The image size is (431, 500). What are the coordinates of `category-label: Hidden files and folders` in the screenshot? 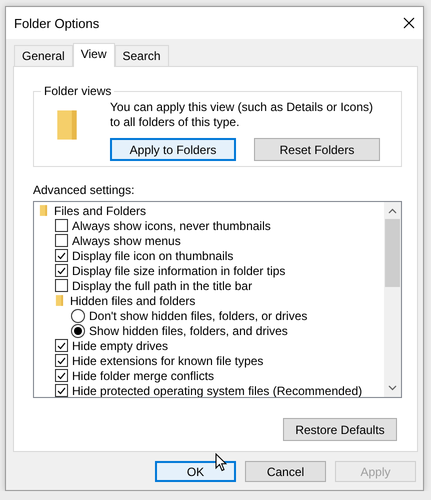 It's located at (133, 301).